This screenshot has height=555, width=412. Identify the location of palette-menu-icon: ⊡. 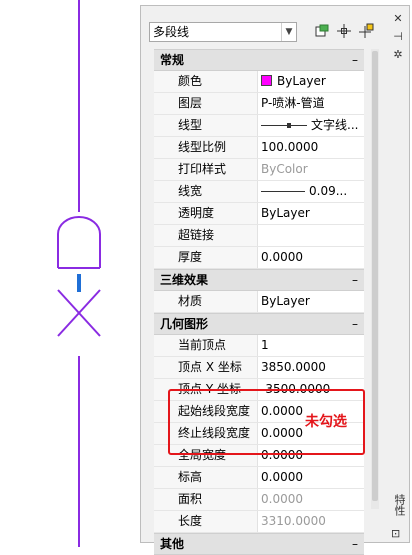
(395, 533).